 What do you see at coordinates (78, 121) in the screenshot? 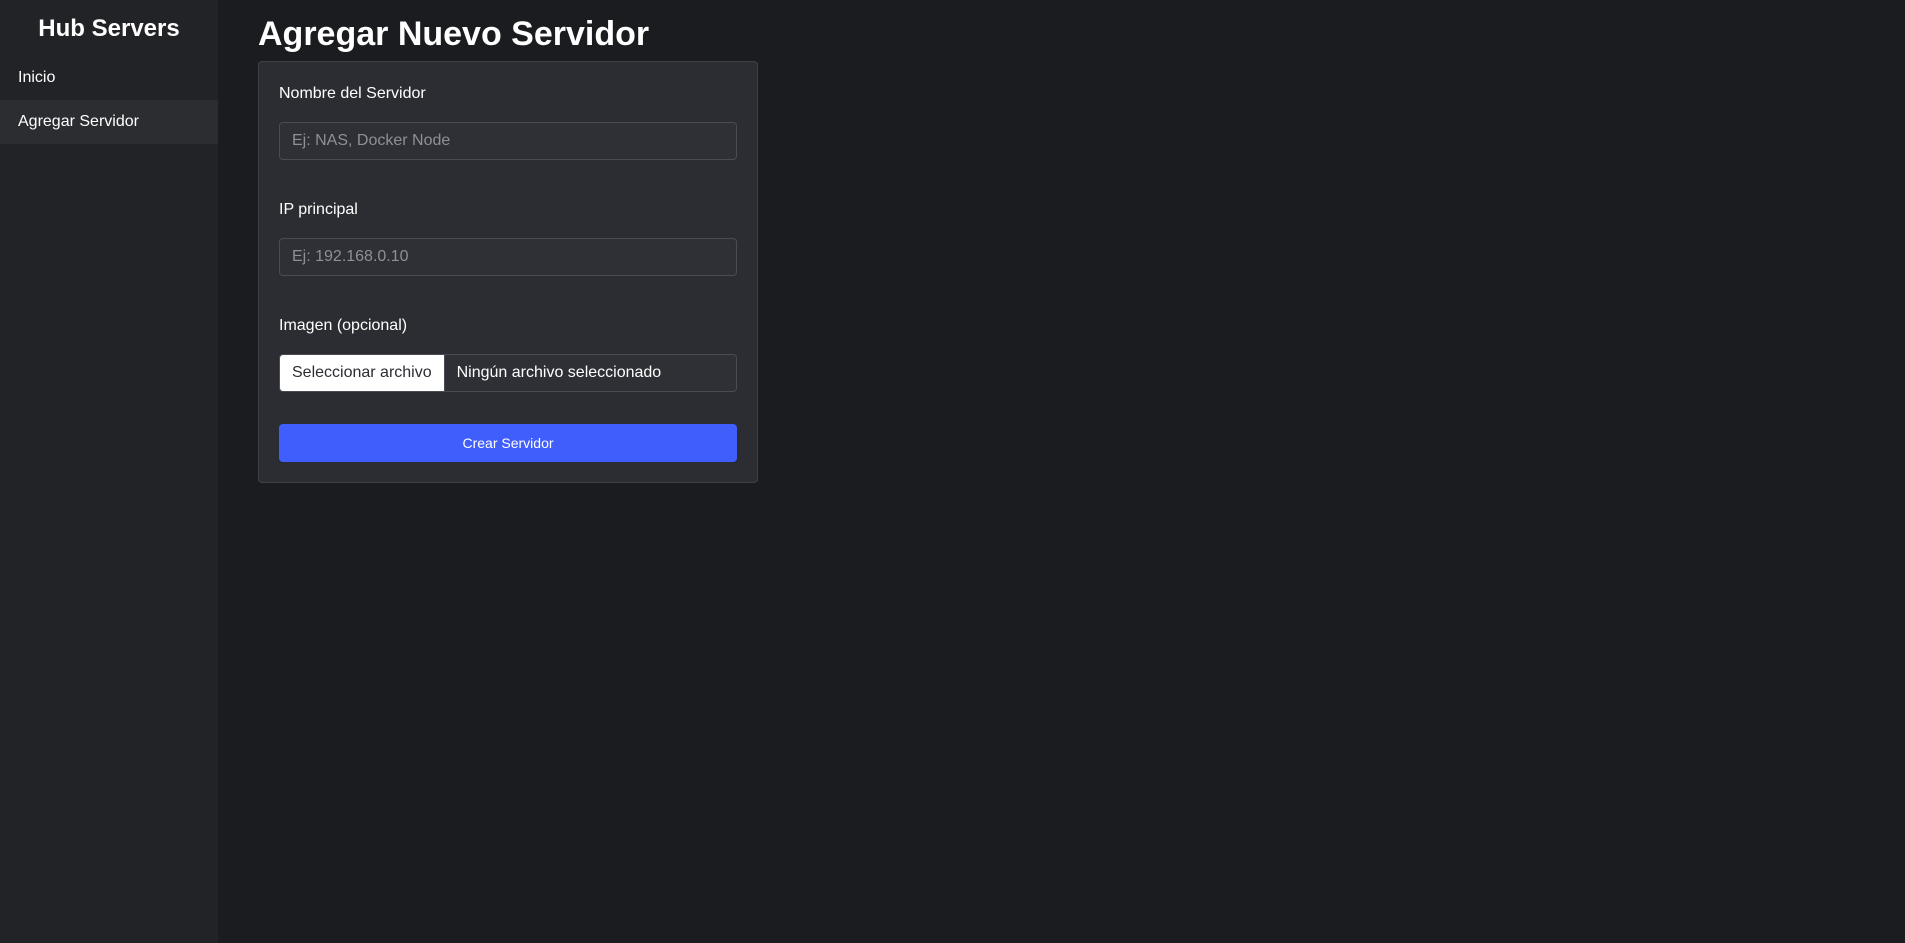
I see `sidebar-item-label: Agregar Servidor` at bounding box center [78, 121].